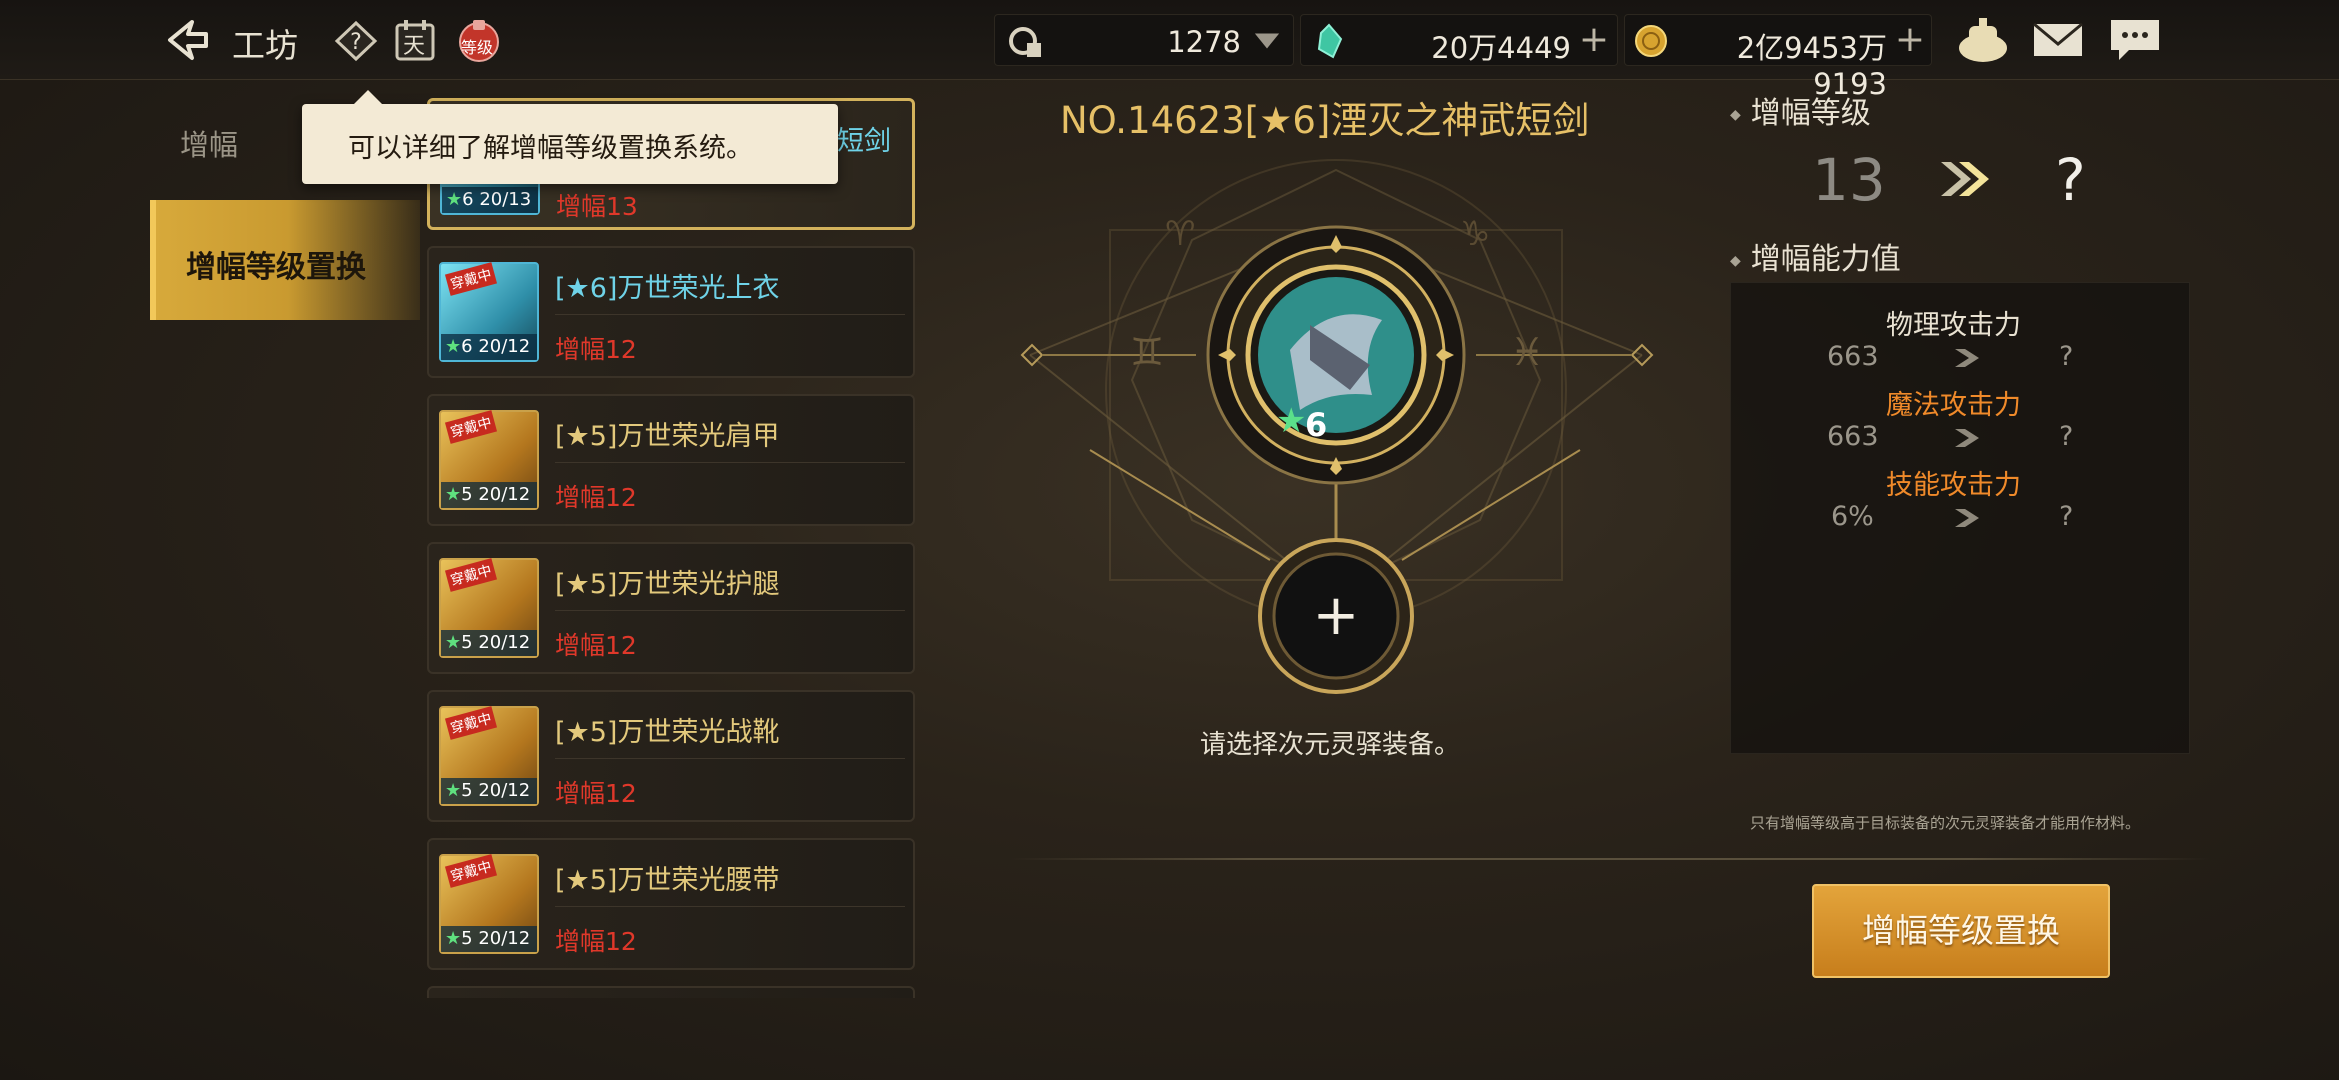 The height and width of the screenshot is (1080, 2339). I want to click on equipment-card: 穿戴中 ★5 20/12 [★5]万世荣光腰带 增幅12, so click(671, 904).